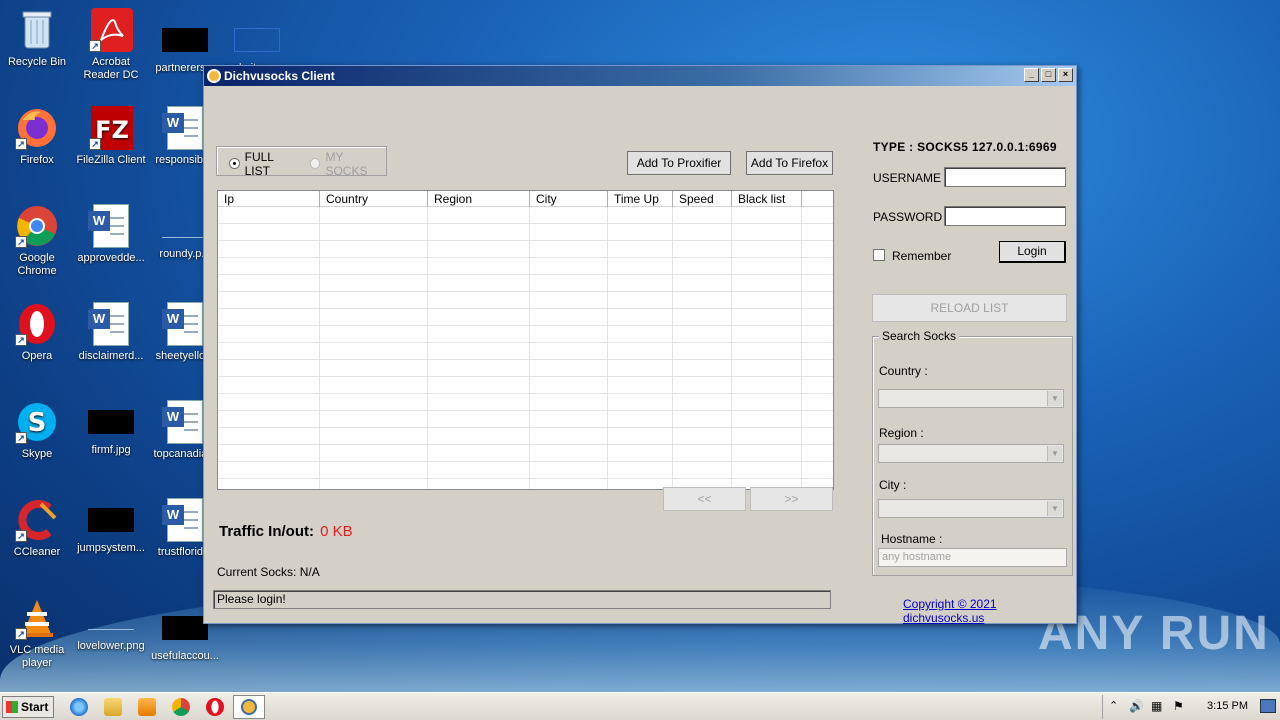 The height and width of the screenshot is (720, 1280). Describe the element at coordinates (479, 199) in the screenshot. I see `column-header-region: Region` at that location.